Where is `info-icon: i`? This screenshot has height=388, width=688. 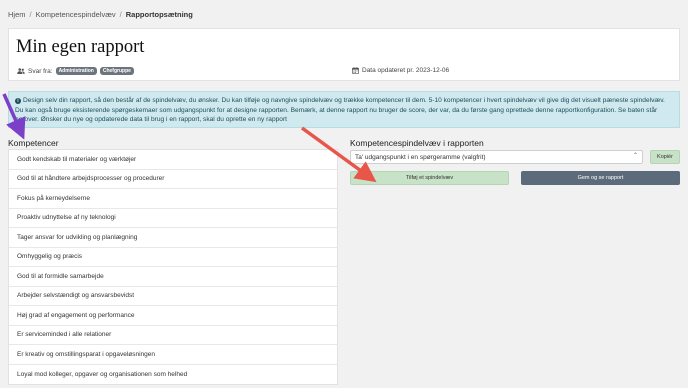 info-icon: i is located at coordinates (18, 101).